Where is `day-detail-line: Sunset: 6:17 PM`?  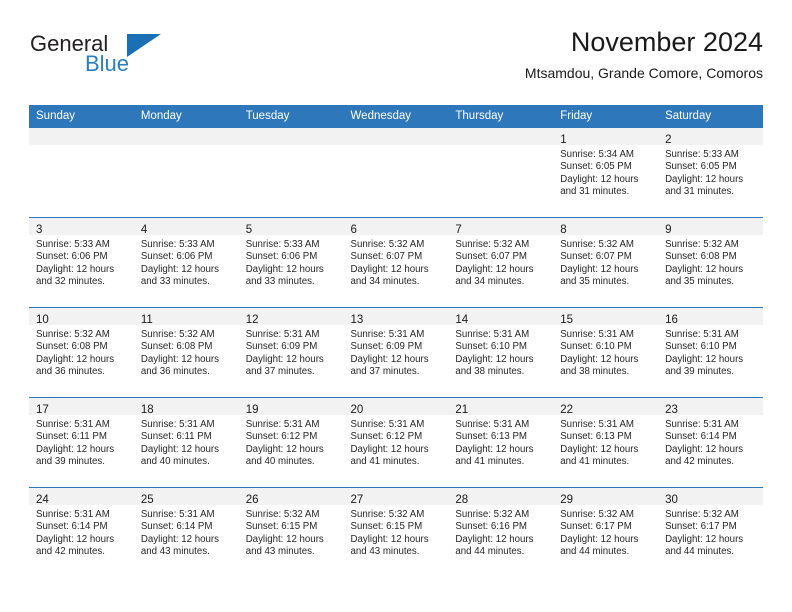
day-detail-line: Sunset: 6:17 PM is located at coordinates (701, 527).